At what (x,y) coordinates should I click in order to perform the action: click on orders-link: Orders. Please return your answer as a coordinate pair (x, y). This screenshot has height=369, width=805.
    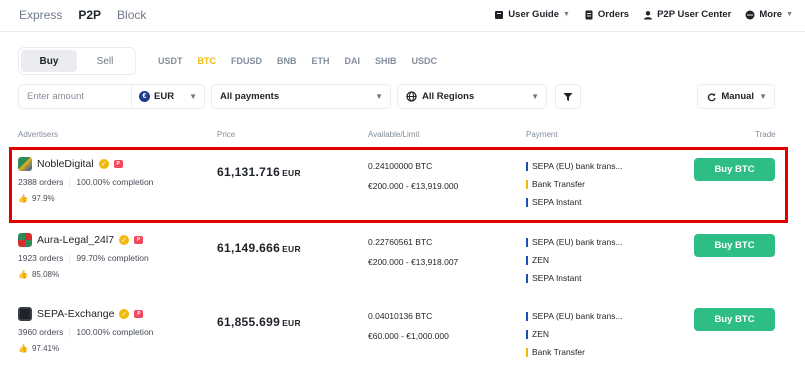
    Looking at the image, I should click on (606, 14).